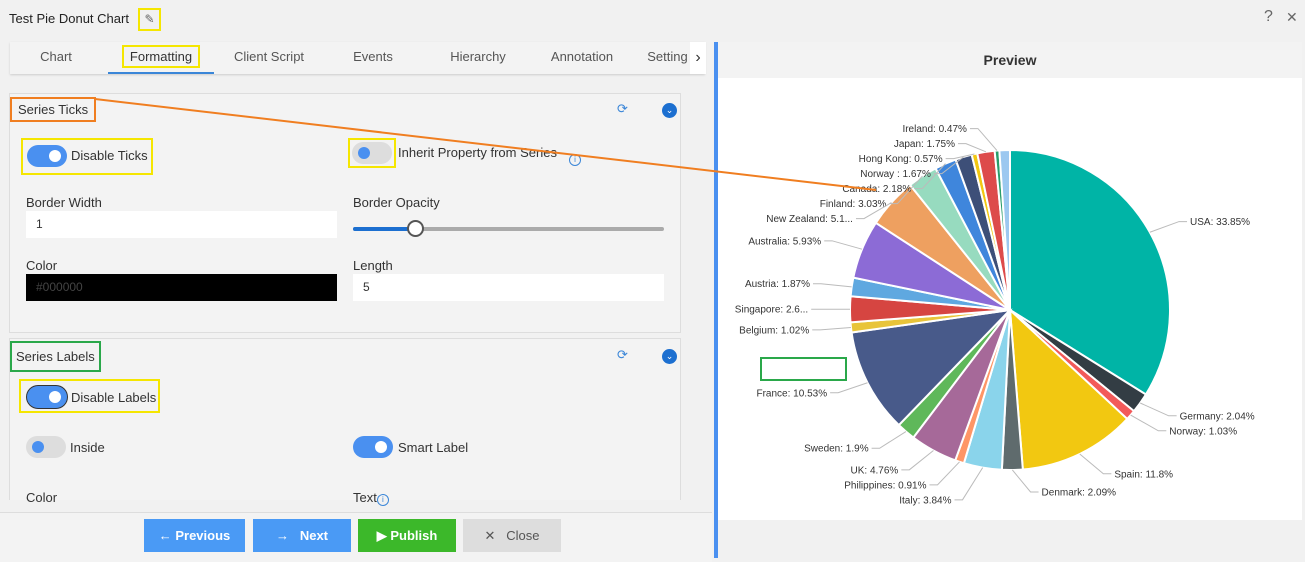  What do you see at coordinates (777, 284) in the screenshot?
I see `data-label: Austria: 1.87%` at bounding box center [777, 284].